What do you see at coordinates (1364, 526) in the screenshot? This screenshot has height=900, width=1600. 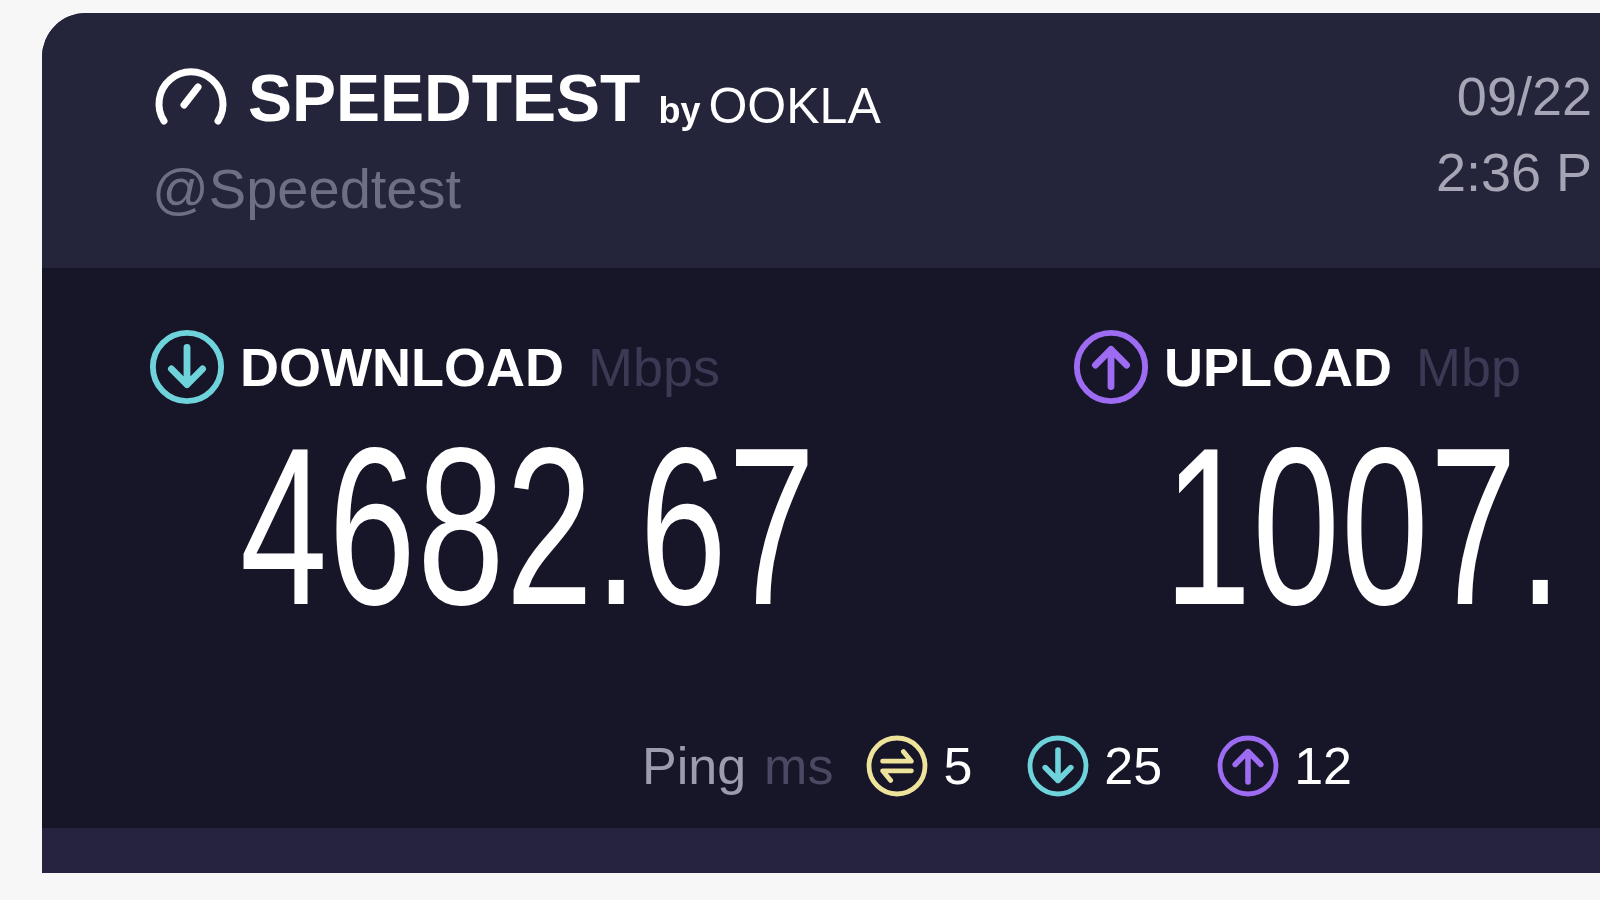 I see `speed-value: 1007.` at bounding box center [1364, 526].